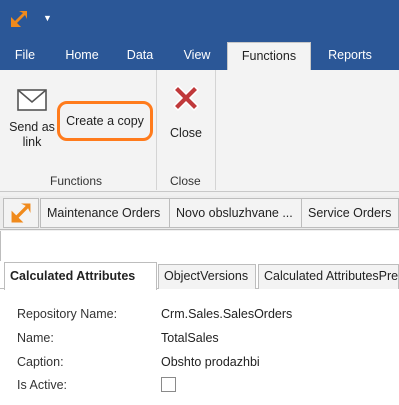  Describe the element at coordinates (32, 100) in the screenshot. I see `envelope-icon` at that location.